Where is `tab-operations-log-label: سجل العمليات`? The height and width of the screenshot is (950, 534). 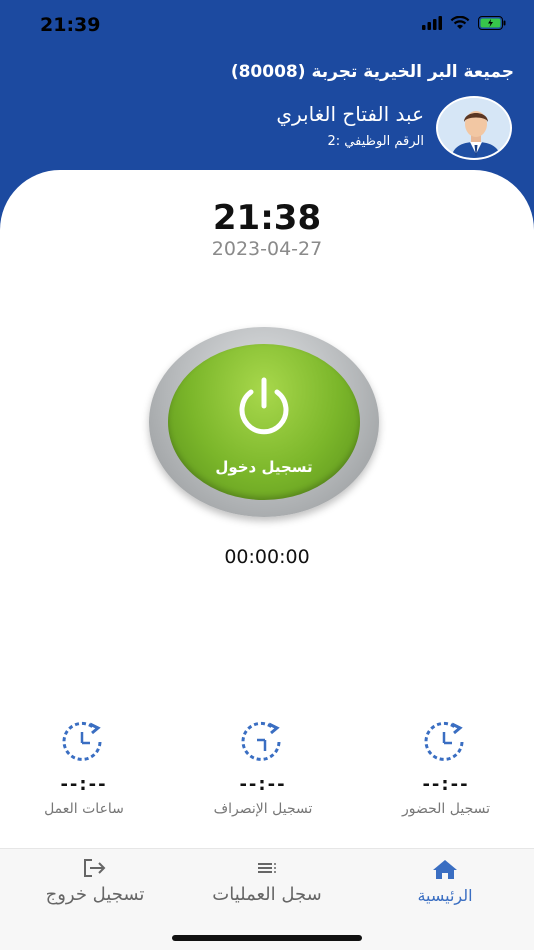
tab-operations-log-label: سجل العمليات is located at coordinates (267, 894).